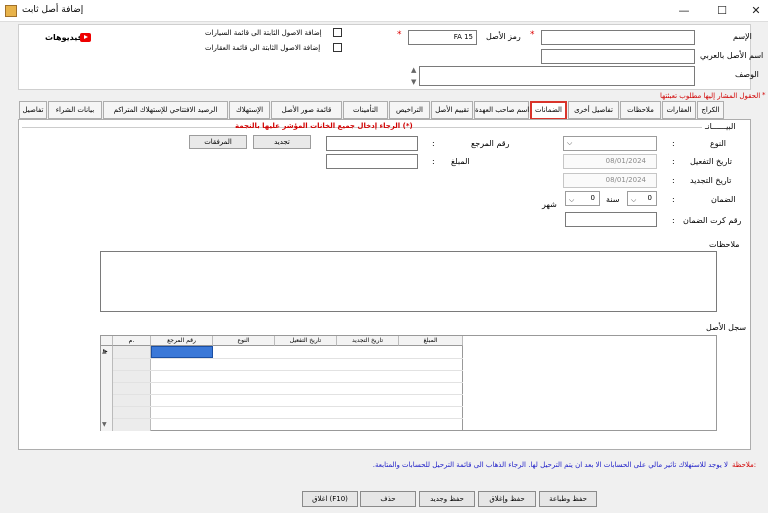 This screenshot has width=768, height=513. Describe the element at coordinates (710, 110) in the screenshot. I see `tab-garage: الكراج` at that location.